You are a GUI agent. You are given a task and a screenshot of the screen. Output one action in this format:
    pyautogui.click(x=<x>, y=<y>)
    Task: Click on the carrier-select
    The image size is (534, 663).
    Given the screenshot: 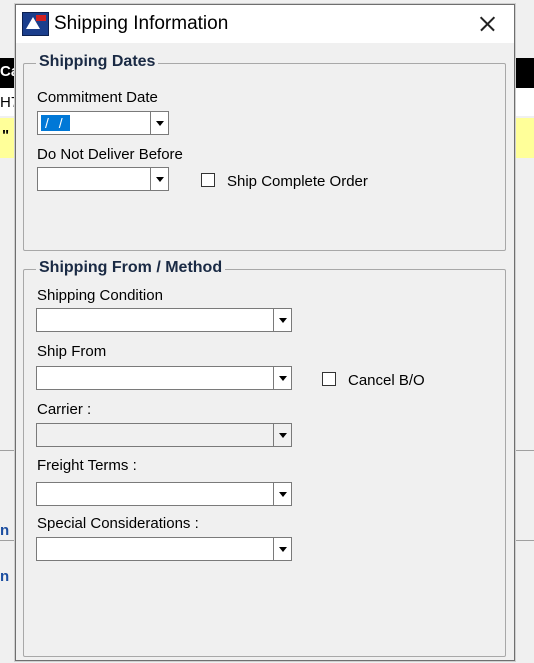 What is the action you would take?
    pyautogui.click(x=164, y=435)
    